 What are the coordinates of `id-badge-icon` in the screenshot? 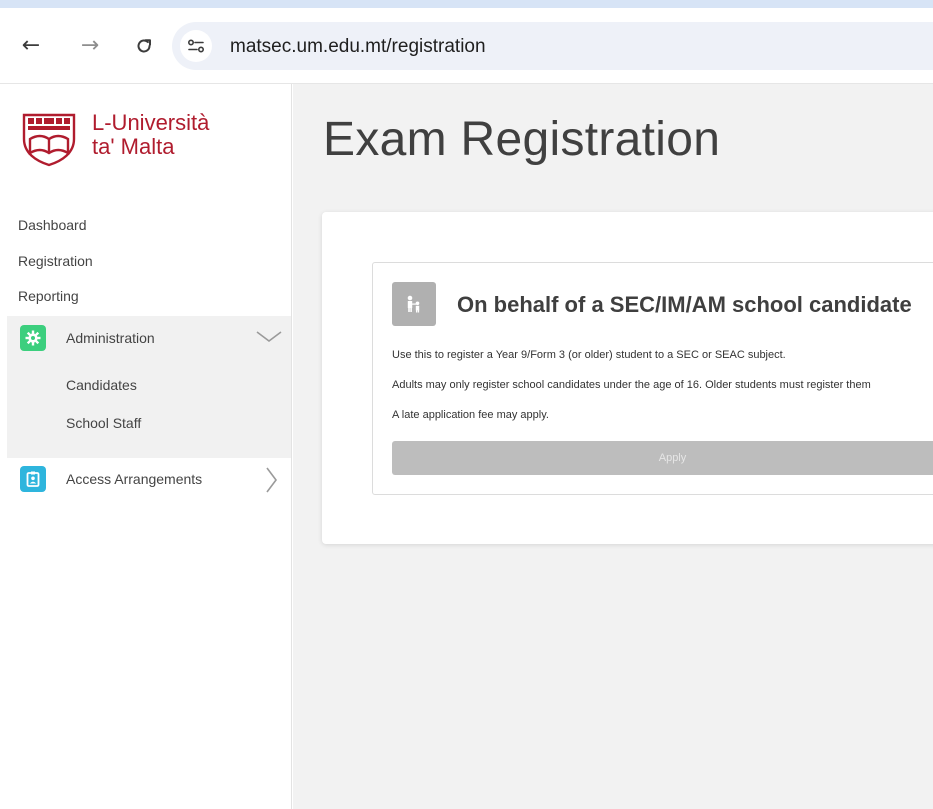 It's located at (33, 479).